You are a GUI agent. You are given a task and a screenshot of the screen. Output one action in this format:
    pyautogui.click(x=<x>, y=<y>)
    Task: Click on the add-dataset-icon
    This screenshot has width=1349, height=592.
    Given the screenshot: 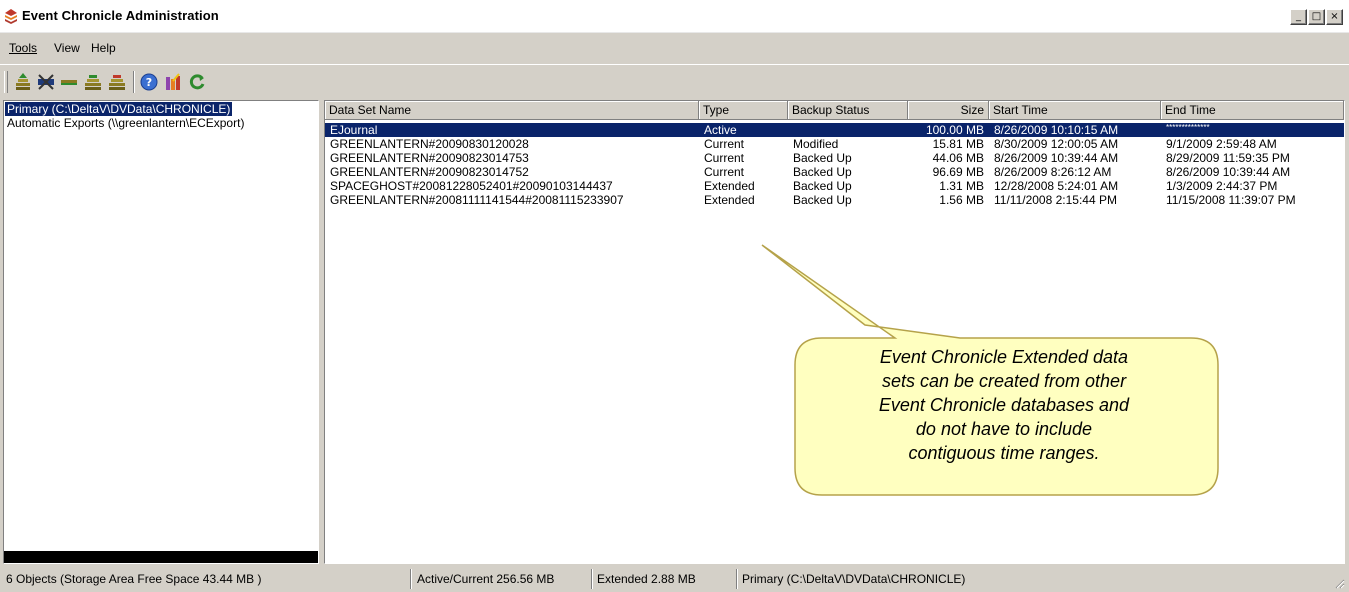 What is the action you would take?
    pyautogui.click(x=23, y=82)
    